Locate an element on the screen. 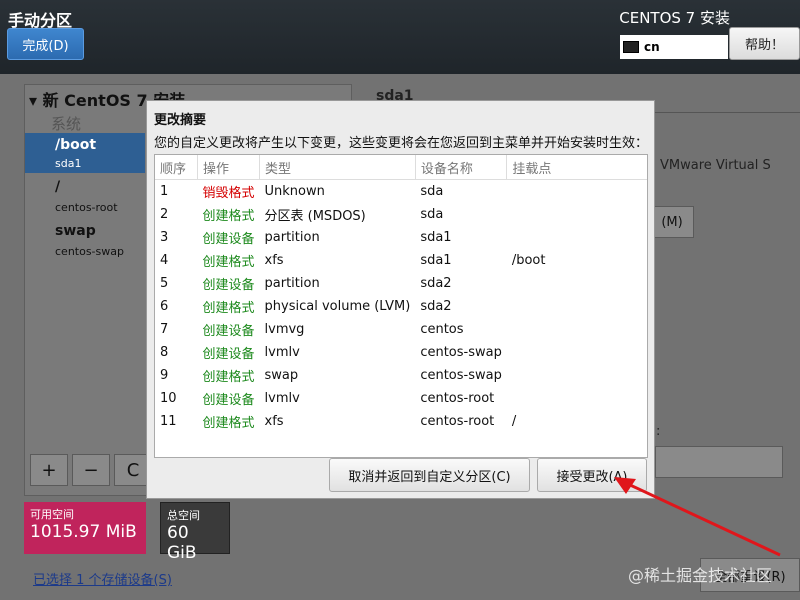  row-action-cell: 销毁格式 is located at coordinates (228, 193).